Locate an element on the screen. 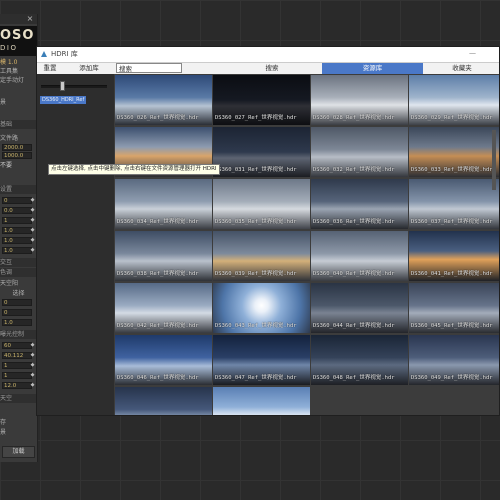 This screenshot has width=500, height=500. hdri-thumbnail: DS360_043_Ref_世界视觉.hdr is located at coordinates (261, 308).